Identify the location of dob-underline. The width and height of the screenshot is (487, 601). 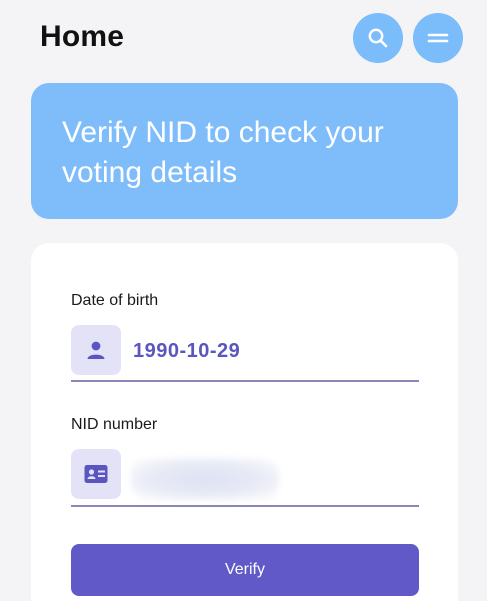
(245, 381).